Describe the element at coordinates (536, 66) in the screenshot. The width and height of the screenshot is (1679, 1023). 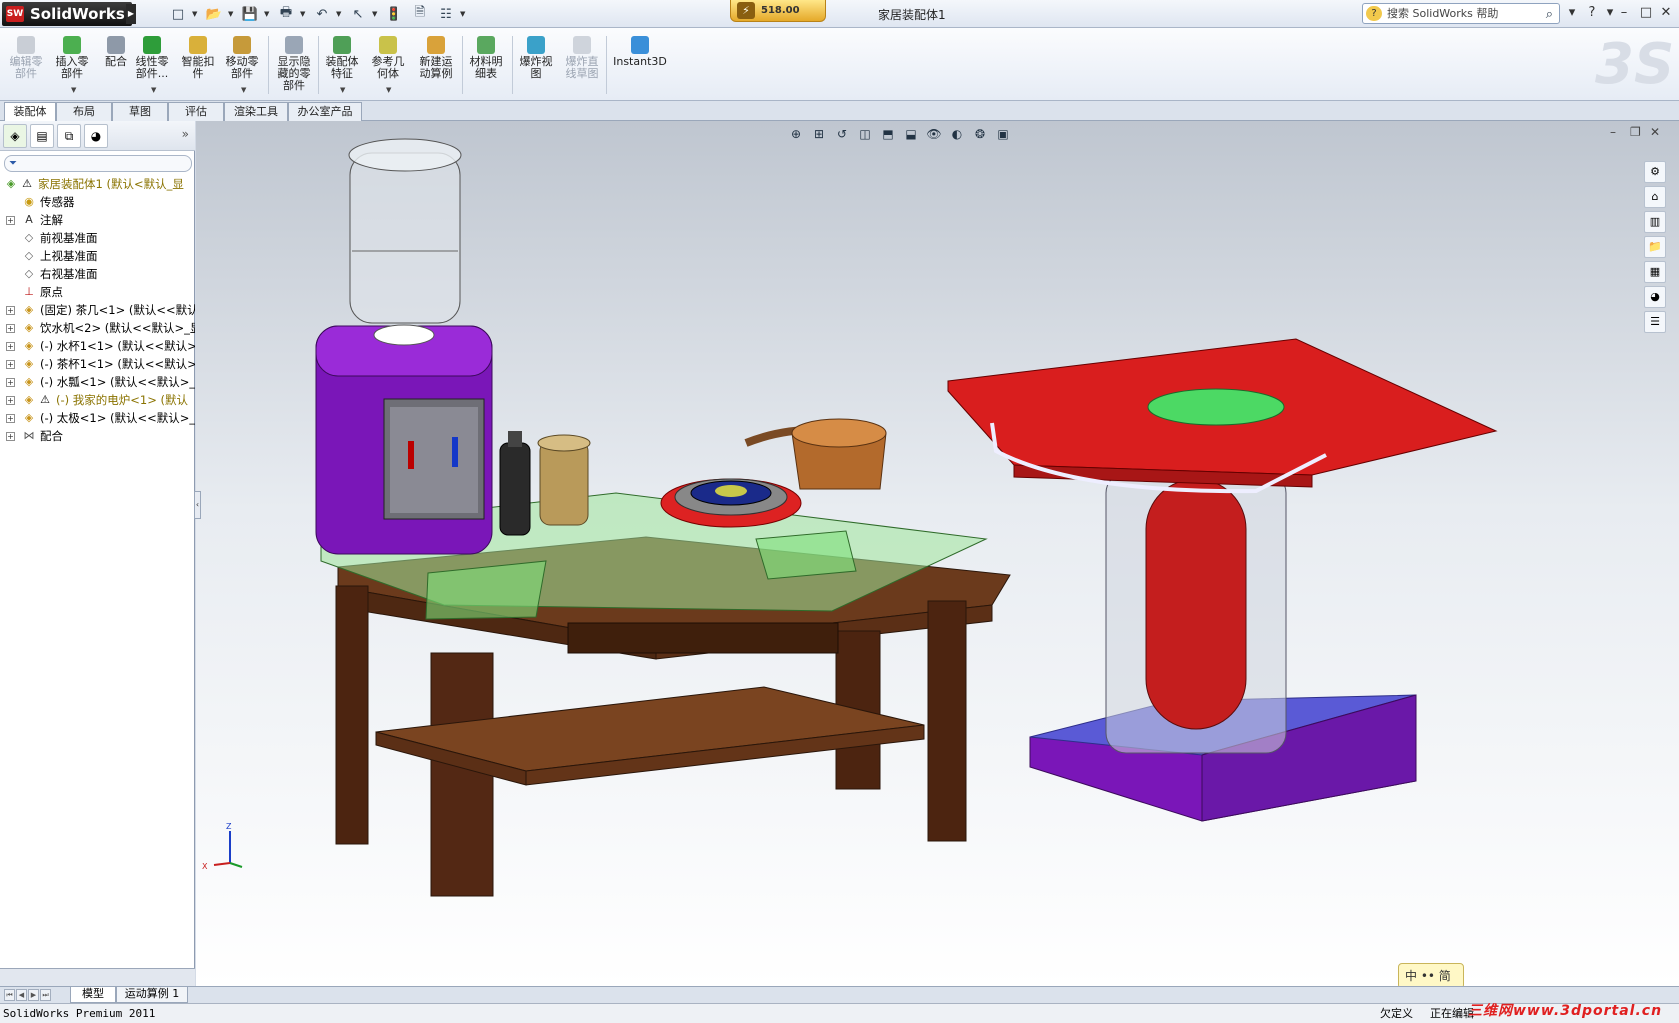
I see `exploded-view-button: 爆炸视 图` at that location.